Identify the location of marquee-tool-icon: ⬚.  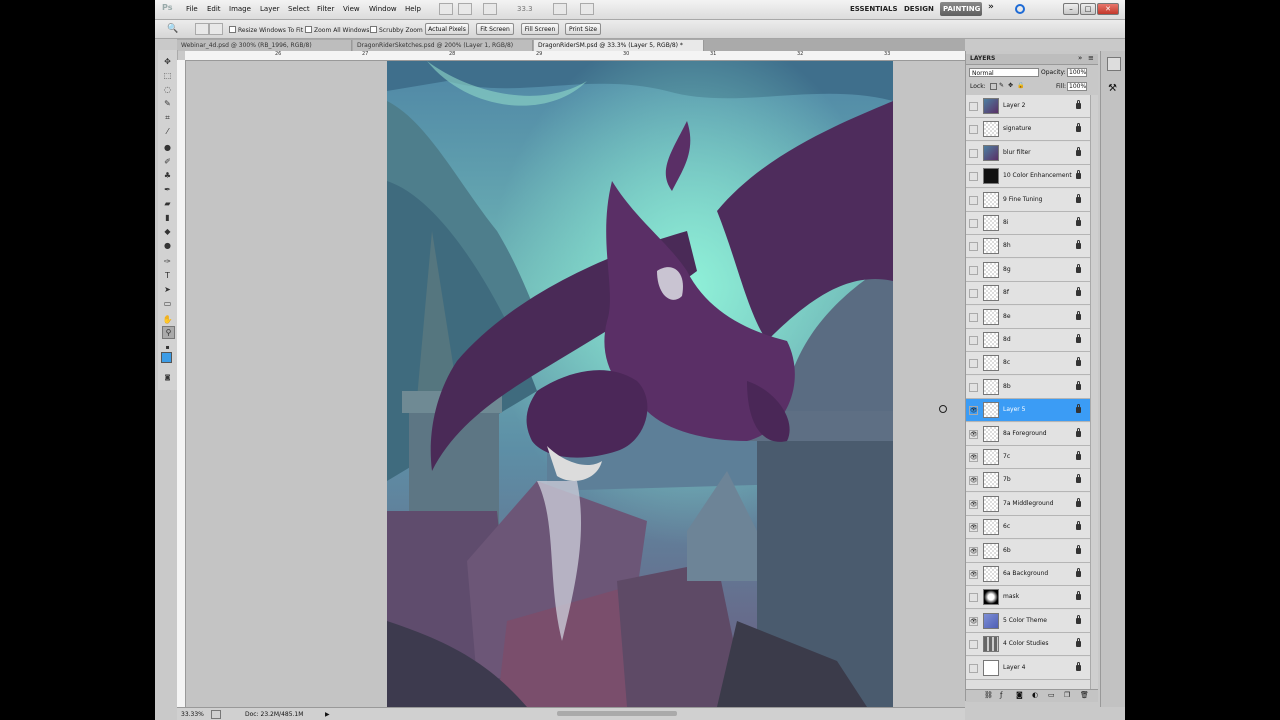
(167, 75).